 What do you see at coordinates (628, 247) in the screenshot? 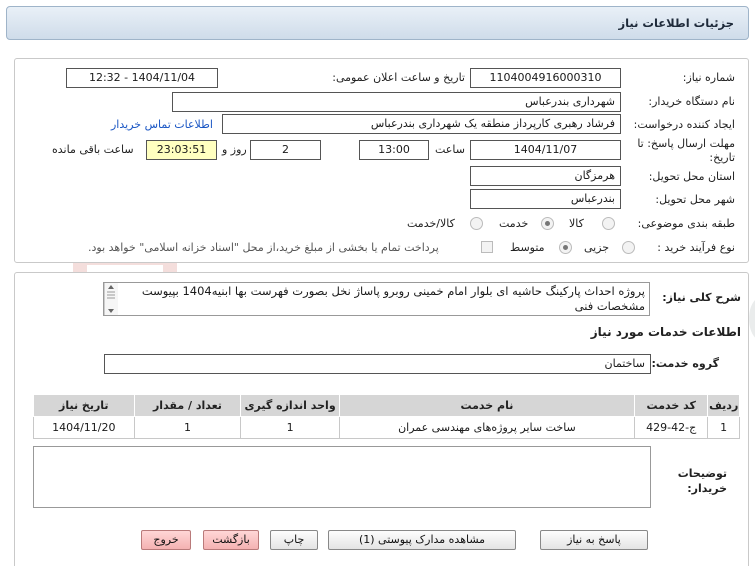
I see `process-radio-minor` at bounding box center [628, 247].